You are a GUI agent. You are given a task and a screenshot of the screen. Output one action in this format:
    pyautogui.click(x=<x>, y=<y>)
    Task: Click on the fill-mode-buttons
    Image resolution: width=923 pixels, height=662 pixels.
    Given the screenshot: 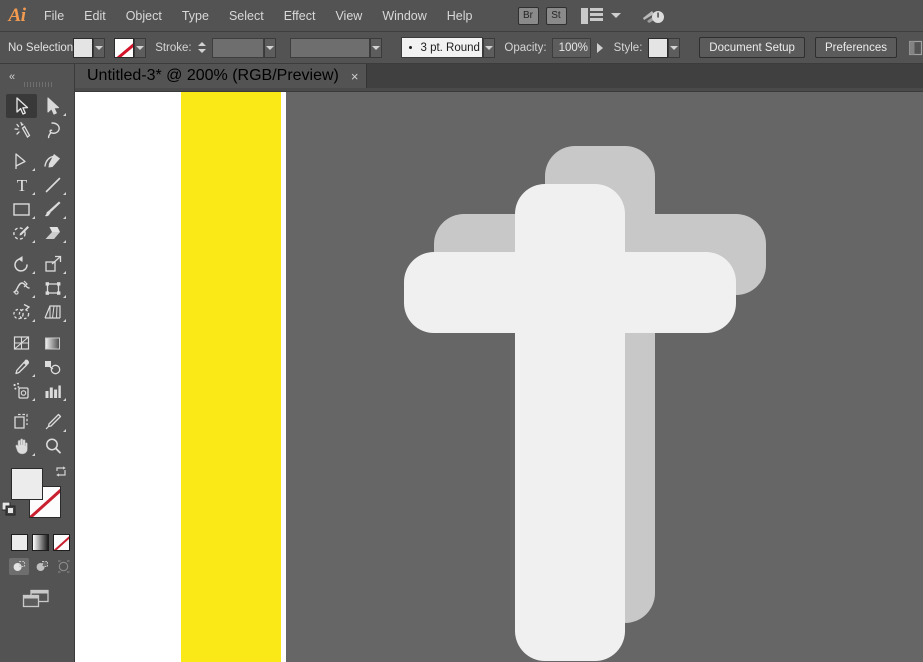 What is the action you would take?
    pyautogui.click(x=37, y=540)
    